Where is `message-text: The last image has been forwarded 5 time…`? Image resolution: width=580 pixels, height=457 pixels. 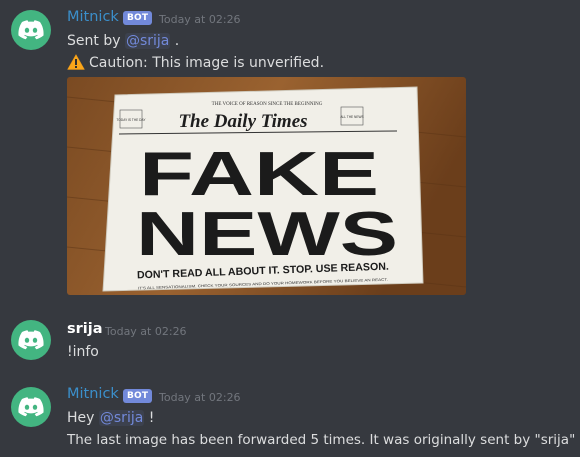 message-text: The last image has been forwarded 5 time… is located at coordinates (321, 440).